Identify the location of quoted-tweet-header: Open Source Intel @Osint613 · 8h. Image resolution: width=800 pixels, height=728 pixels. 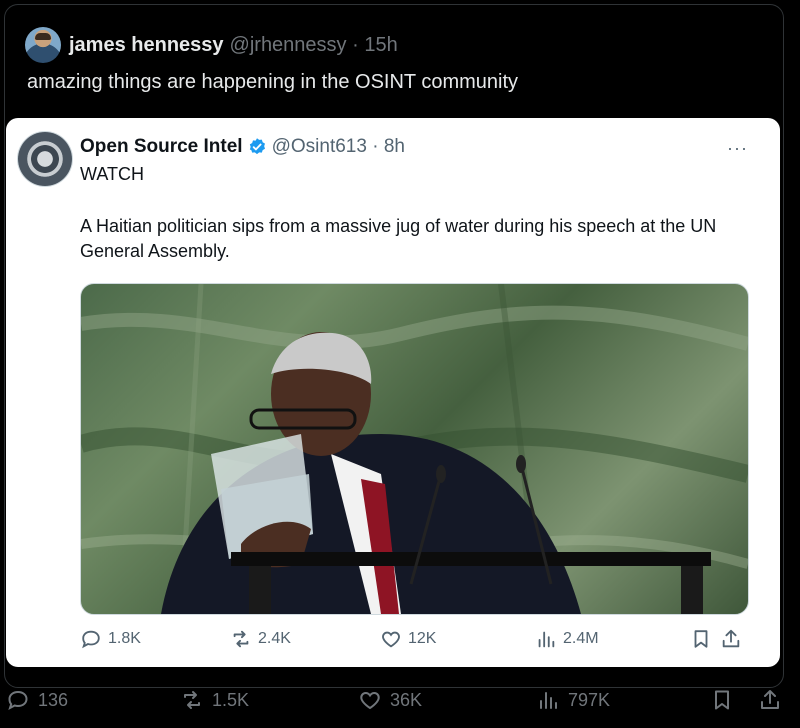
(242, 147).